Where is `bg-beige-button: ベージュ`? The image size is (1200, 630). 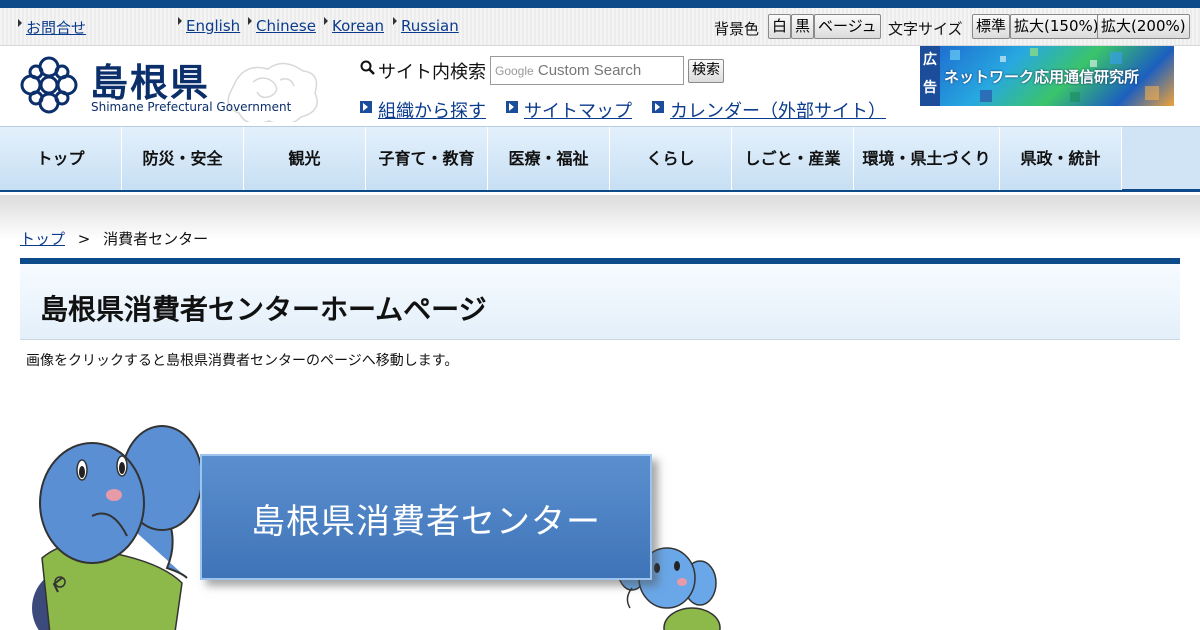 bg-beige-button: ベージュ is located at coordinates (847, 26).